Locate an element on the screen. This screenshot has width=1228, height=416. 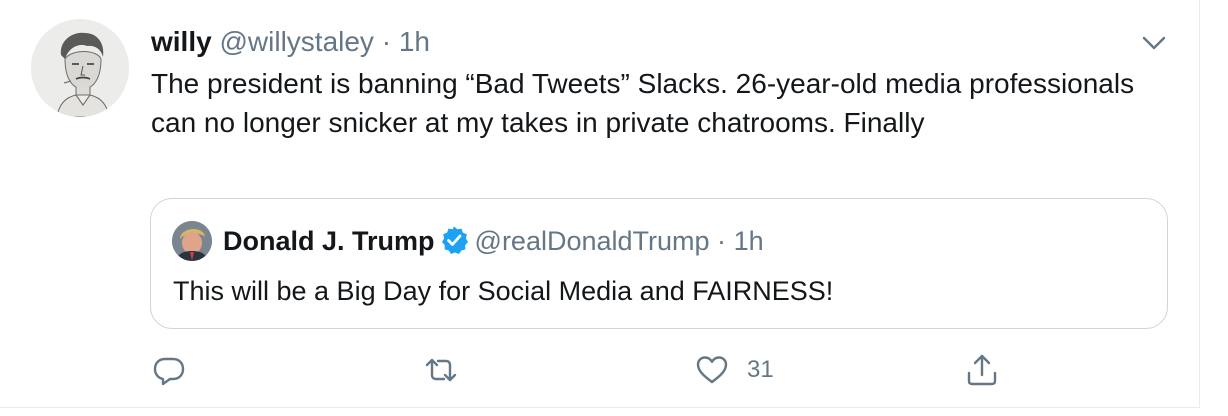
author-handle: @willystaley is located at coordinates (296, 41).